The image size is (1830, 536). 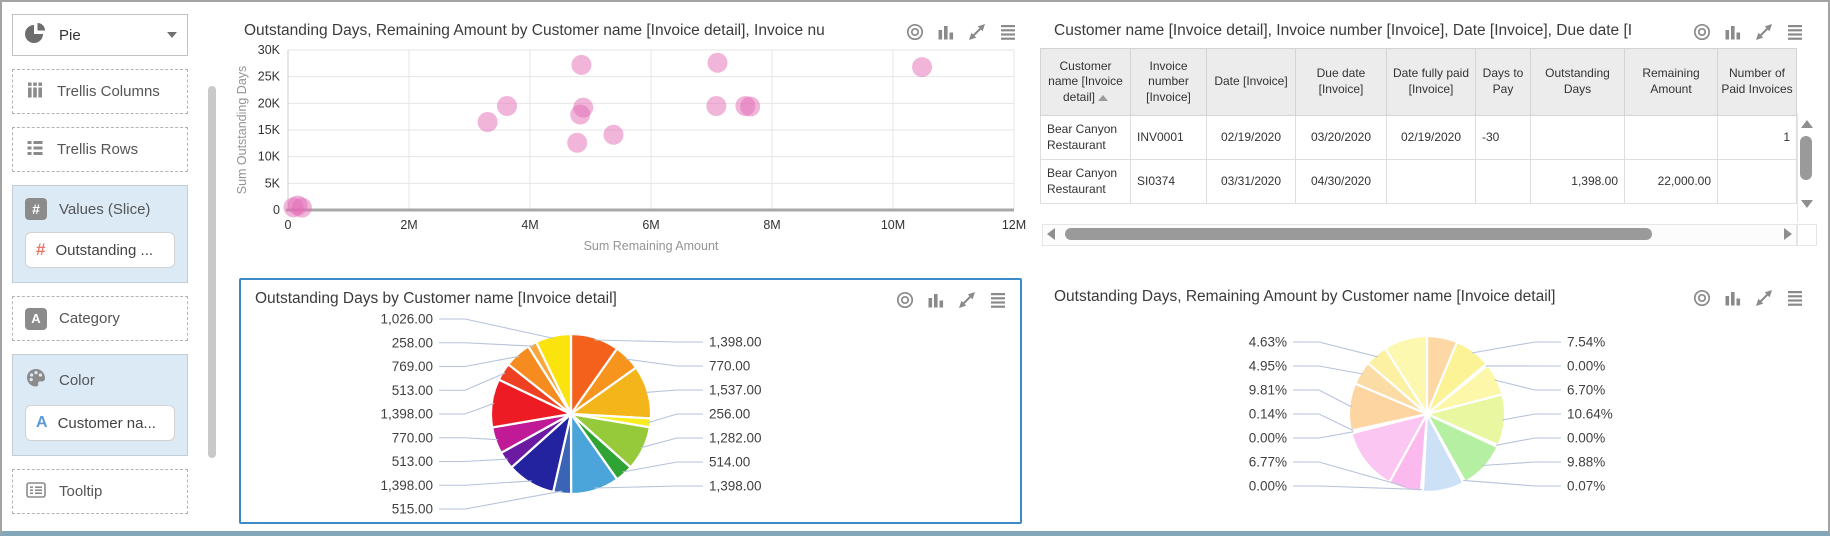 I want to click on table-horizontal-scrollbar, so click(x=1419, y=235).